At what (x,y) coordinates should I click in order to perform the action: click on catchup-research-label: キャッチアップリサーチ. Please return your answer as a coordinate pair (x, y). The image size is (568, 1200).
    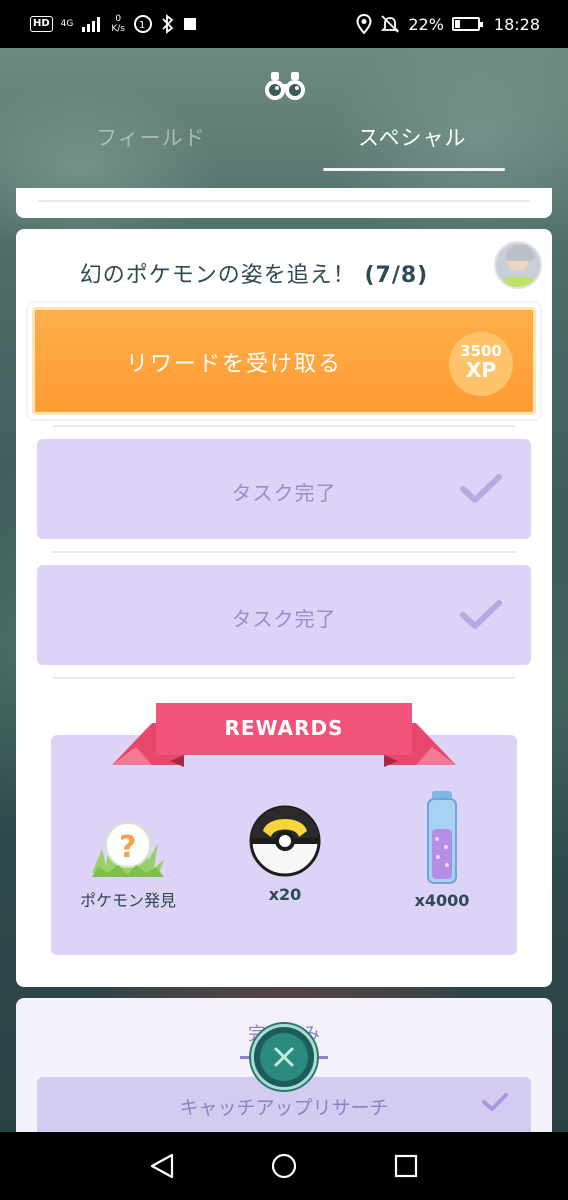
    Looking at the image, I should click on (284, 1108).